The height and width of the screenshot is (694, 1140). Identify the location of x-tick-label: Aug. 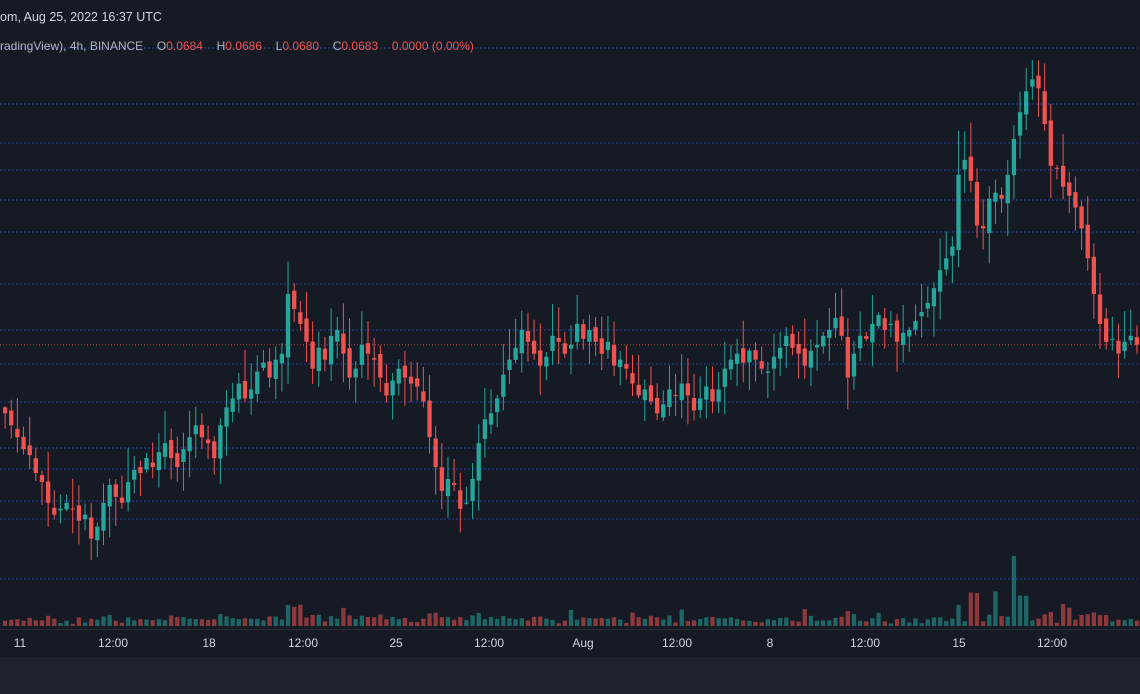
(582, 643).